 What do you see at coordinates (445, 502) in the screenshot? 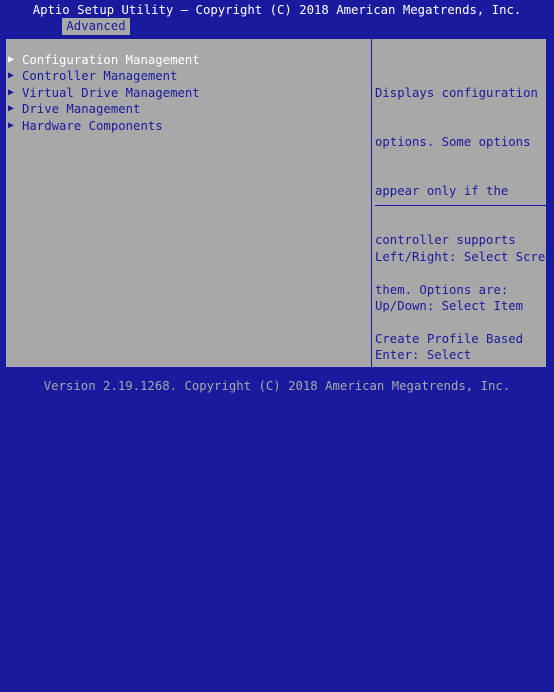
I see `key-line: F2: Previous Values` at bounding box center [445, 502].